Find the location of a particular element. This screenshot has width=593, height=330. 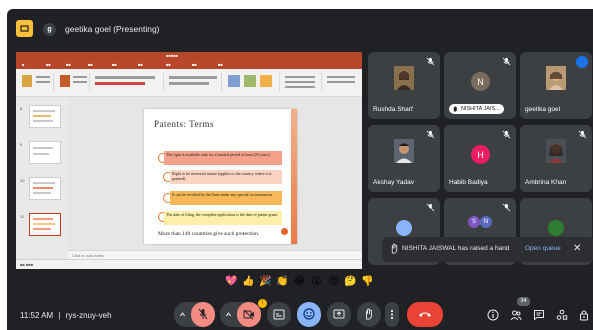

participant-name: geetika goel is located at coordinates (543, 109).